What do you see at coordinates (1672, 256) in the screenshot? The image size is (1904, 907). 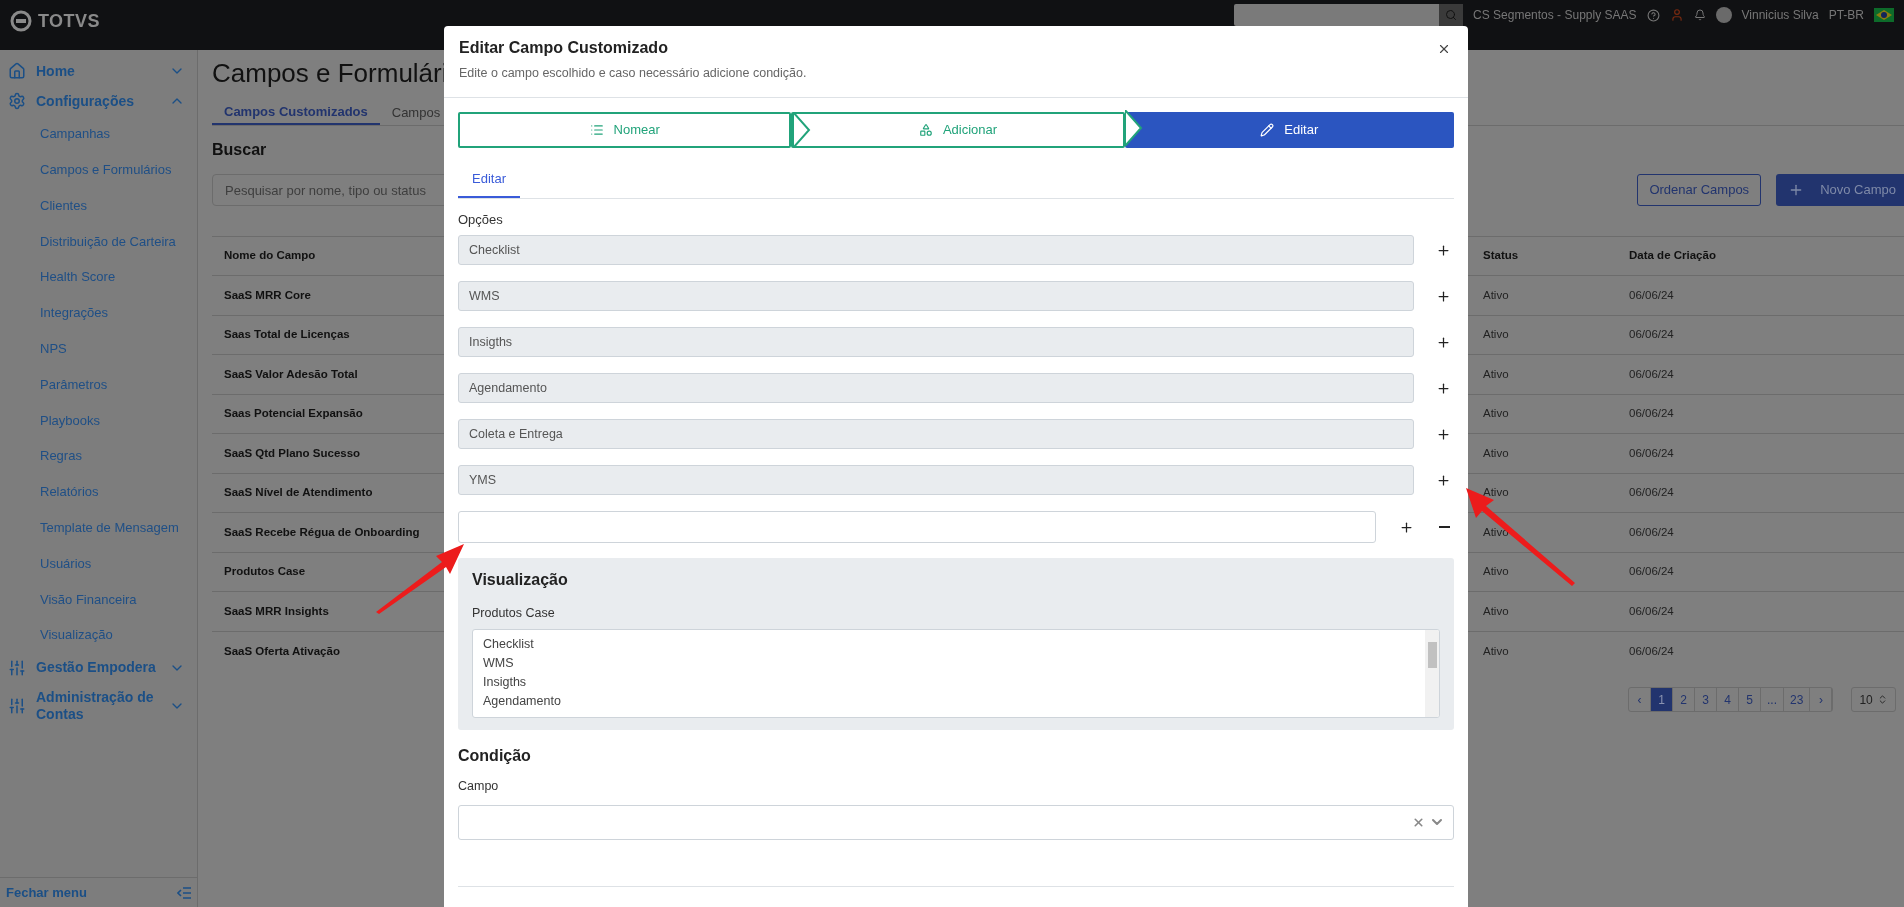 I see `column-header: Data de Criação` at bounding box center [1672, 256].